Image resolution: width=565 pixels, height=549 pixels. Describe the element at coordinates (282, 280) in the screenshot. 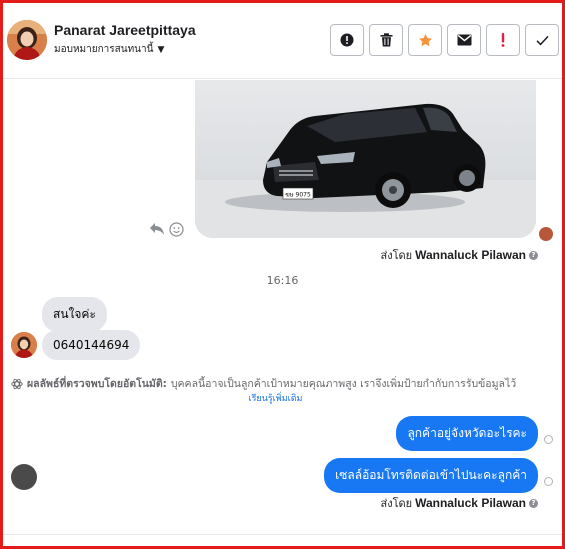

I see `message-timestamp: 16:16` at that location.